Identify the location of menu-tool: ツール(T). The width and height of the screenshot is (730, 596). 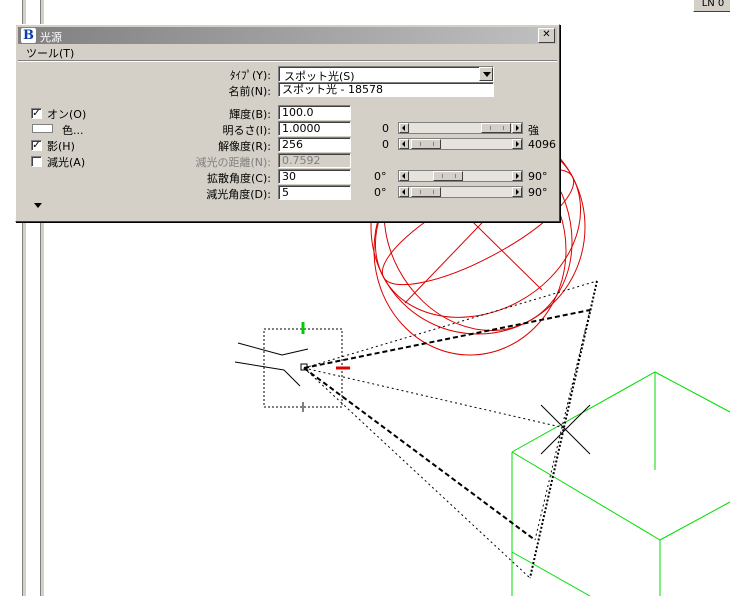
(50, 53).